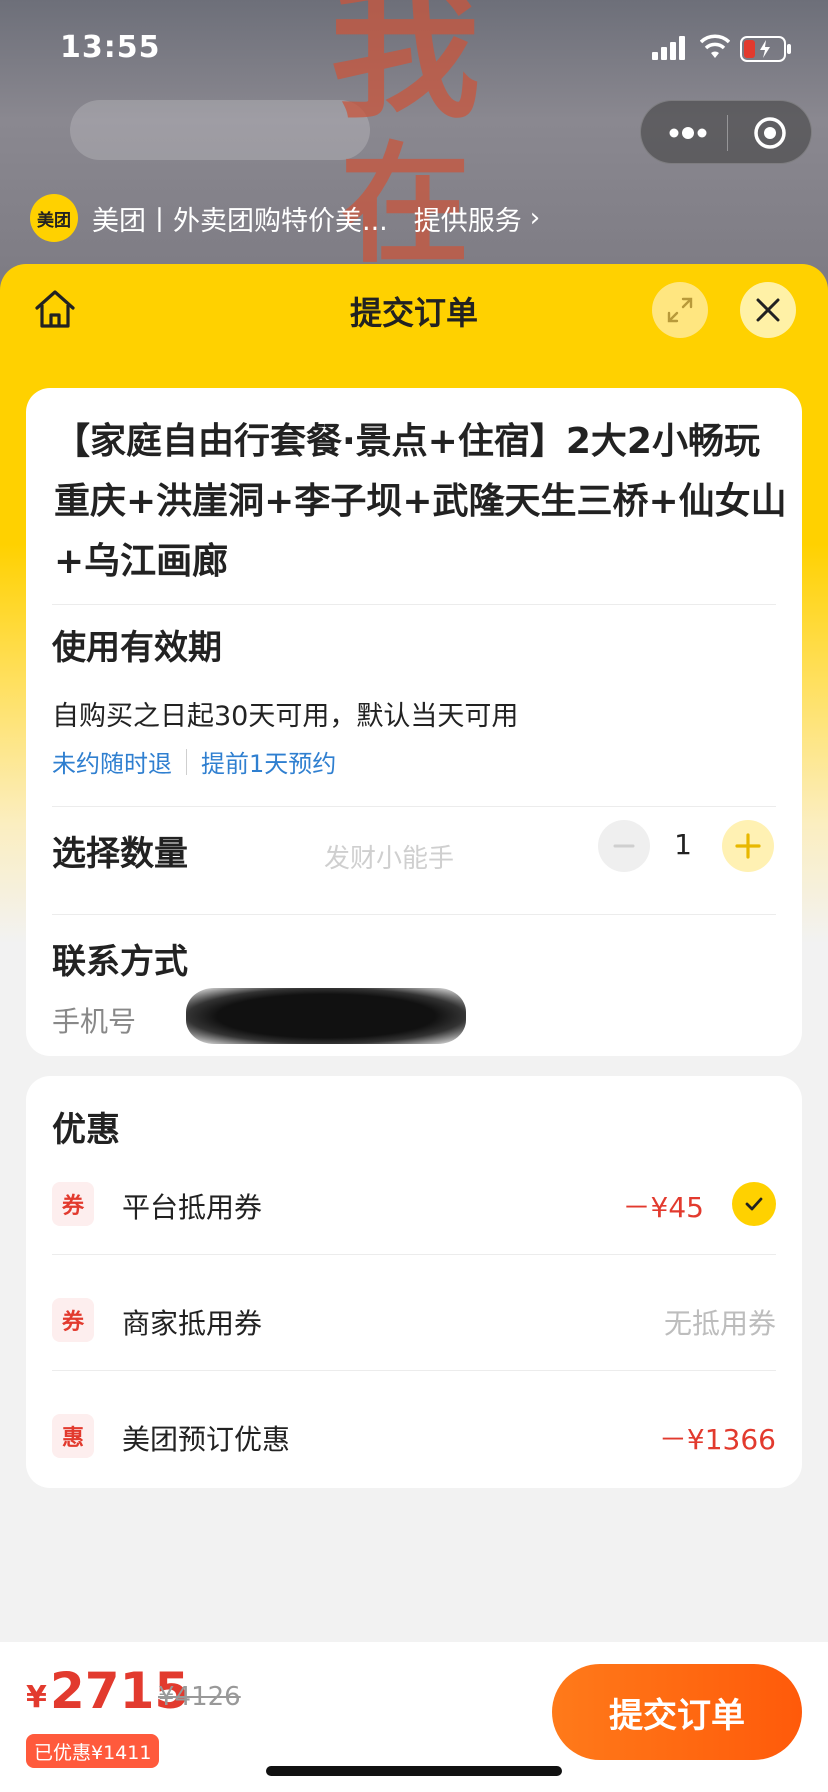 This screenshot has height=1792, width=828. What do you see at coordinates (54, 218) in the screenshot?
I see `meituan-logo: 美团` at bounding box center [54, 218].